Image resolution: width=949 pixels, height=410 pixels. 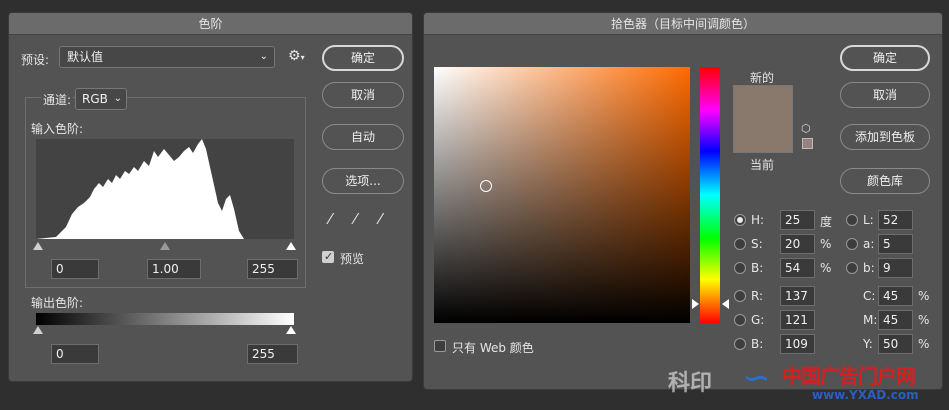 I want to click on channel-select: RGB ⌄, so click(x=101, y=99).